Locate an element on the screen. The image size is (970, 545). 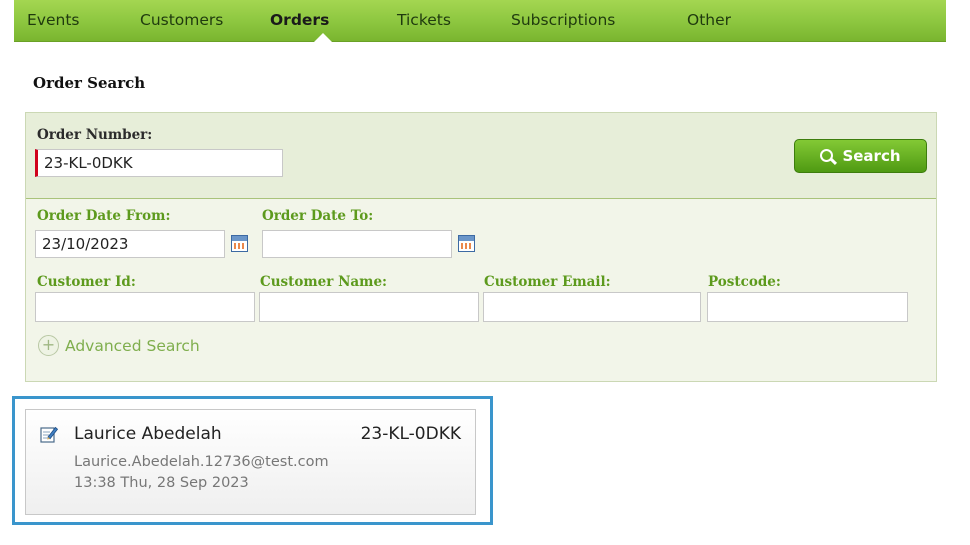
advanced-search-toggle: + Advanced Search is located at coordinates (119, 345).